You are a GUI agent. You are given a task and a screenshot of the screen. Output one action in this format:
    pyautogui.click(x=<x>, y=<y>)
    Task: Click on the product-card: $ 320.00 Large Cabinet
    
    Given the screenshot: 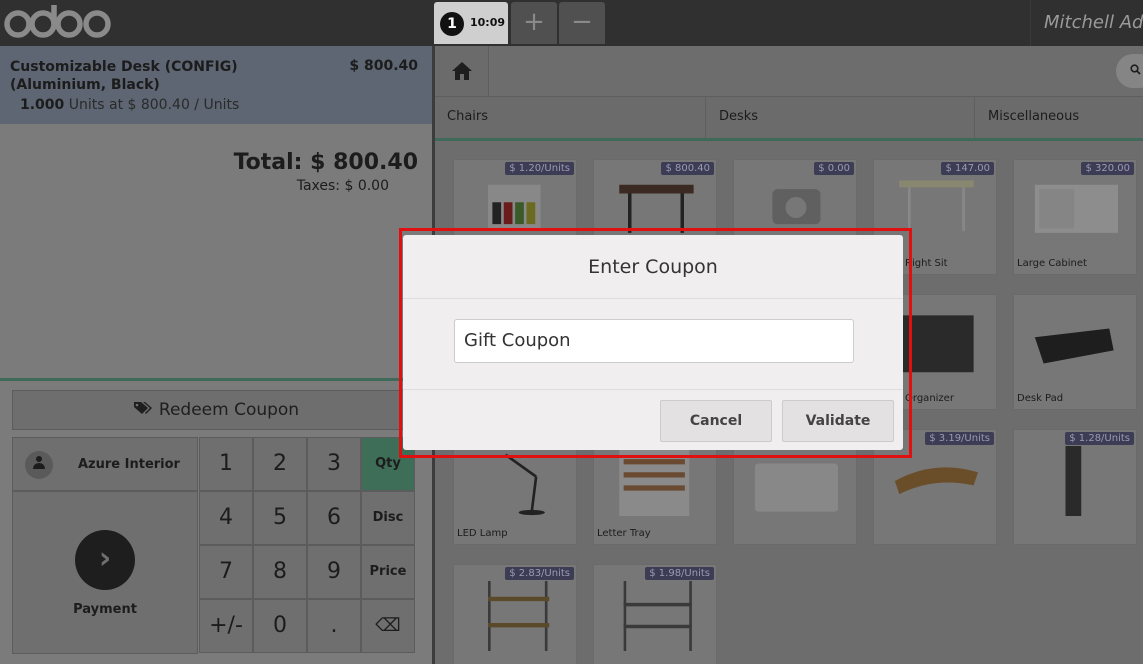 What is the action you would take?
    pyautogui.click(x=1075, y=217)
    